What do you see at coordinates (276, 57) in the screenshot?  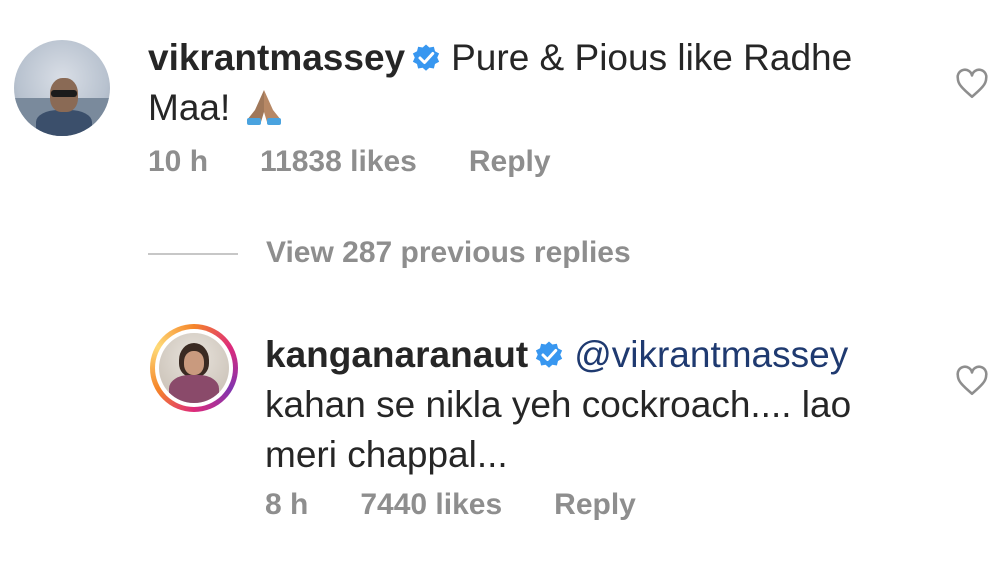 I see `username: vikrantmassey` at bounding box center [276, 57].